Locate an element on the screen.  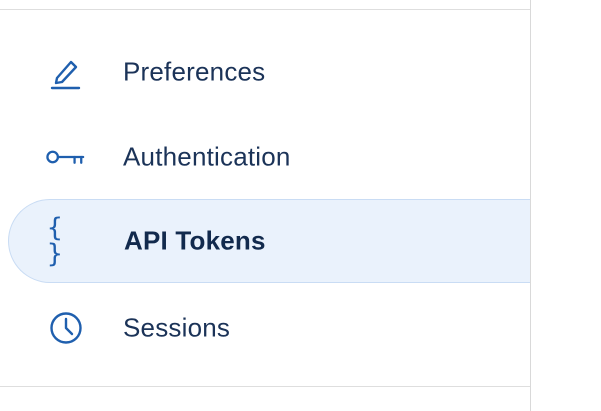
sidebar-item-label: Preferences is located at coordinates (194, 71).